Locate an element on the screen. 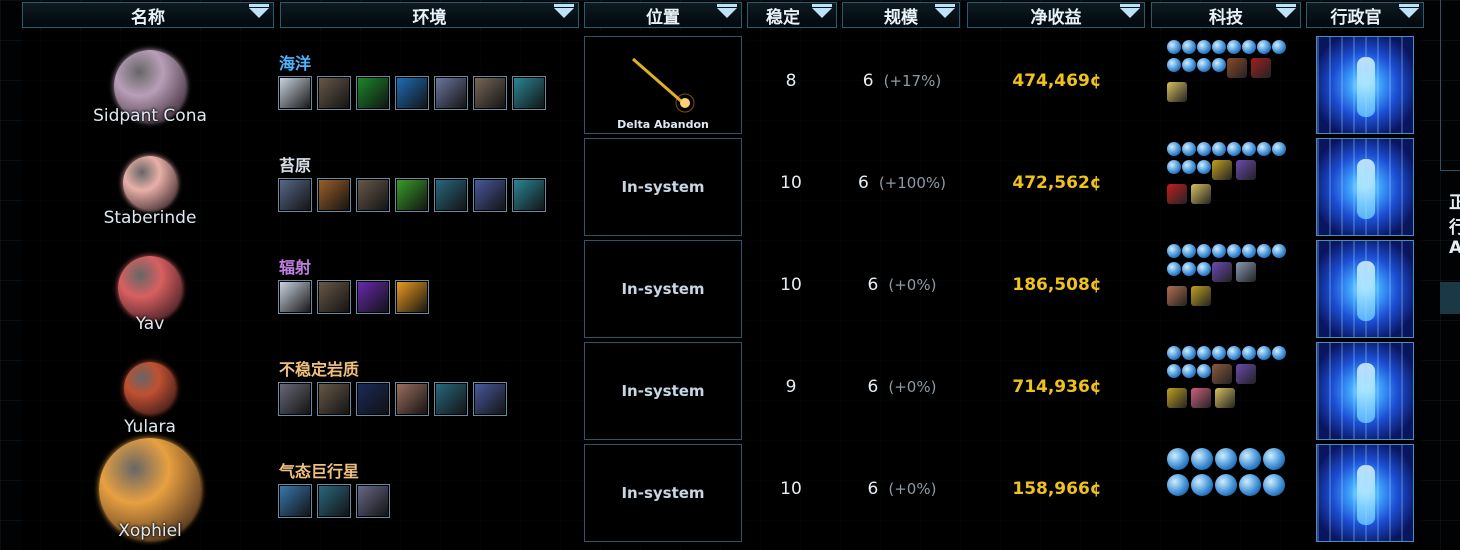 This screenshot has height=550, width=1460. planet-cell: Xophiel is located at coordinates (150, 489).